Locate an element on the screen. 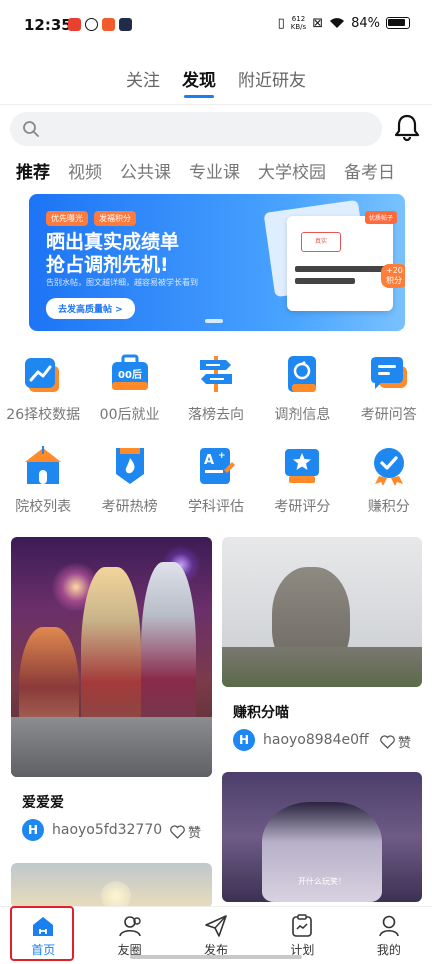 The height and width of the screenshot is (964, 432). bell-icon is located at coordinates (407, 127).